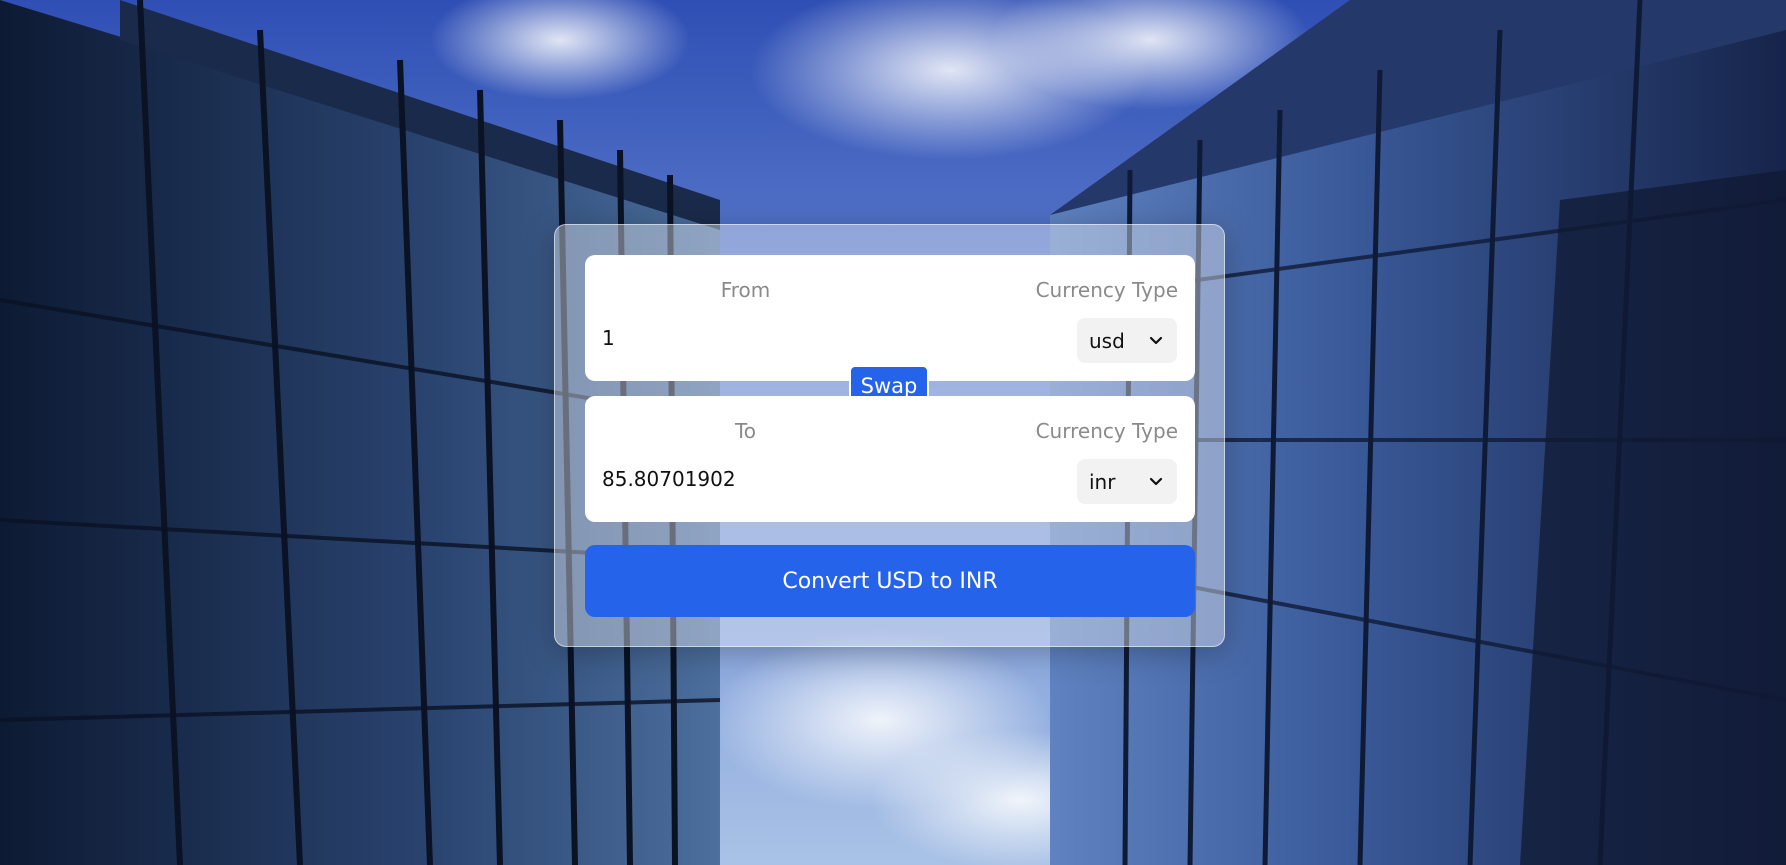 This screenshot has height=865, width=1786. What do you see at coordinates (1106, 431) in the screenshot?
I see `to-currency-type-label: Currency Type` at bounding box center [1106, 431].